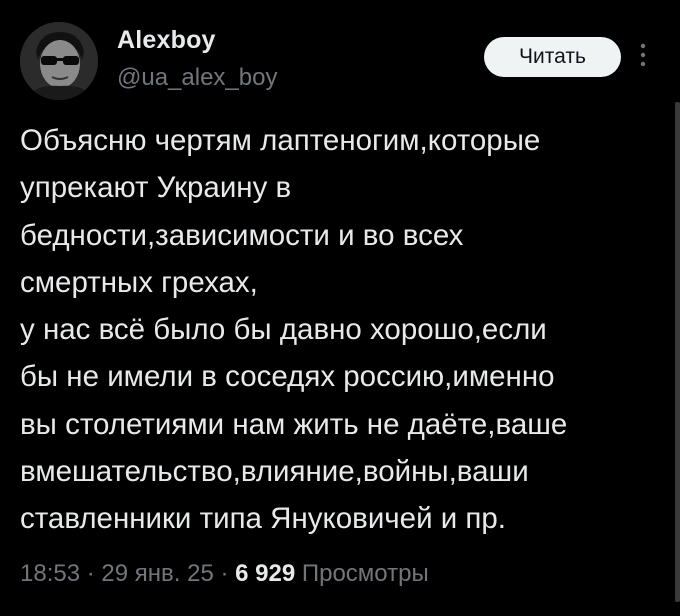  Describe the element at coordinates (197, 78) in the screenshot. I see `author-handle: @ua_alex_boy` at that location.